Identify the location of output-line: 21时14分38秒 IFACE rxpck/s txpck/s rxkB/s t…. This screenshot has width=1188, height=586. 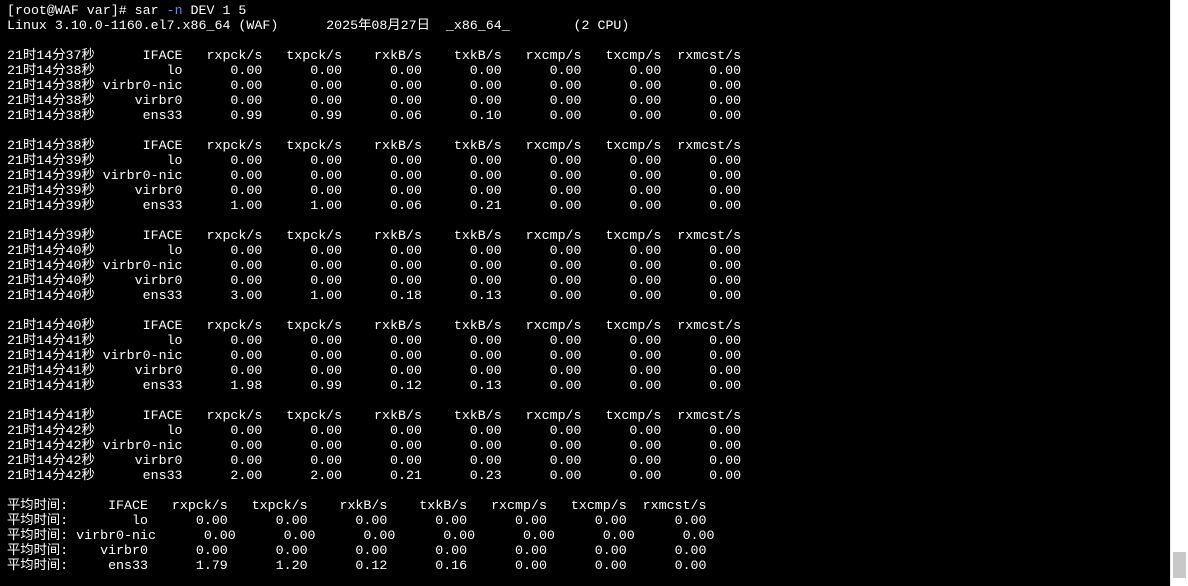
(374, 145).